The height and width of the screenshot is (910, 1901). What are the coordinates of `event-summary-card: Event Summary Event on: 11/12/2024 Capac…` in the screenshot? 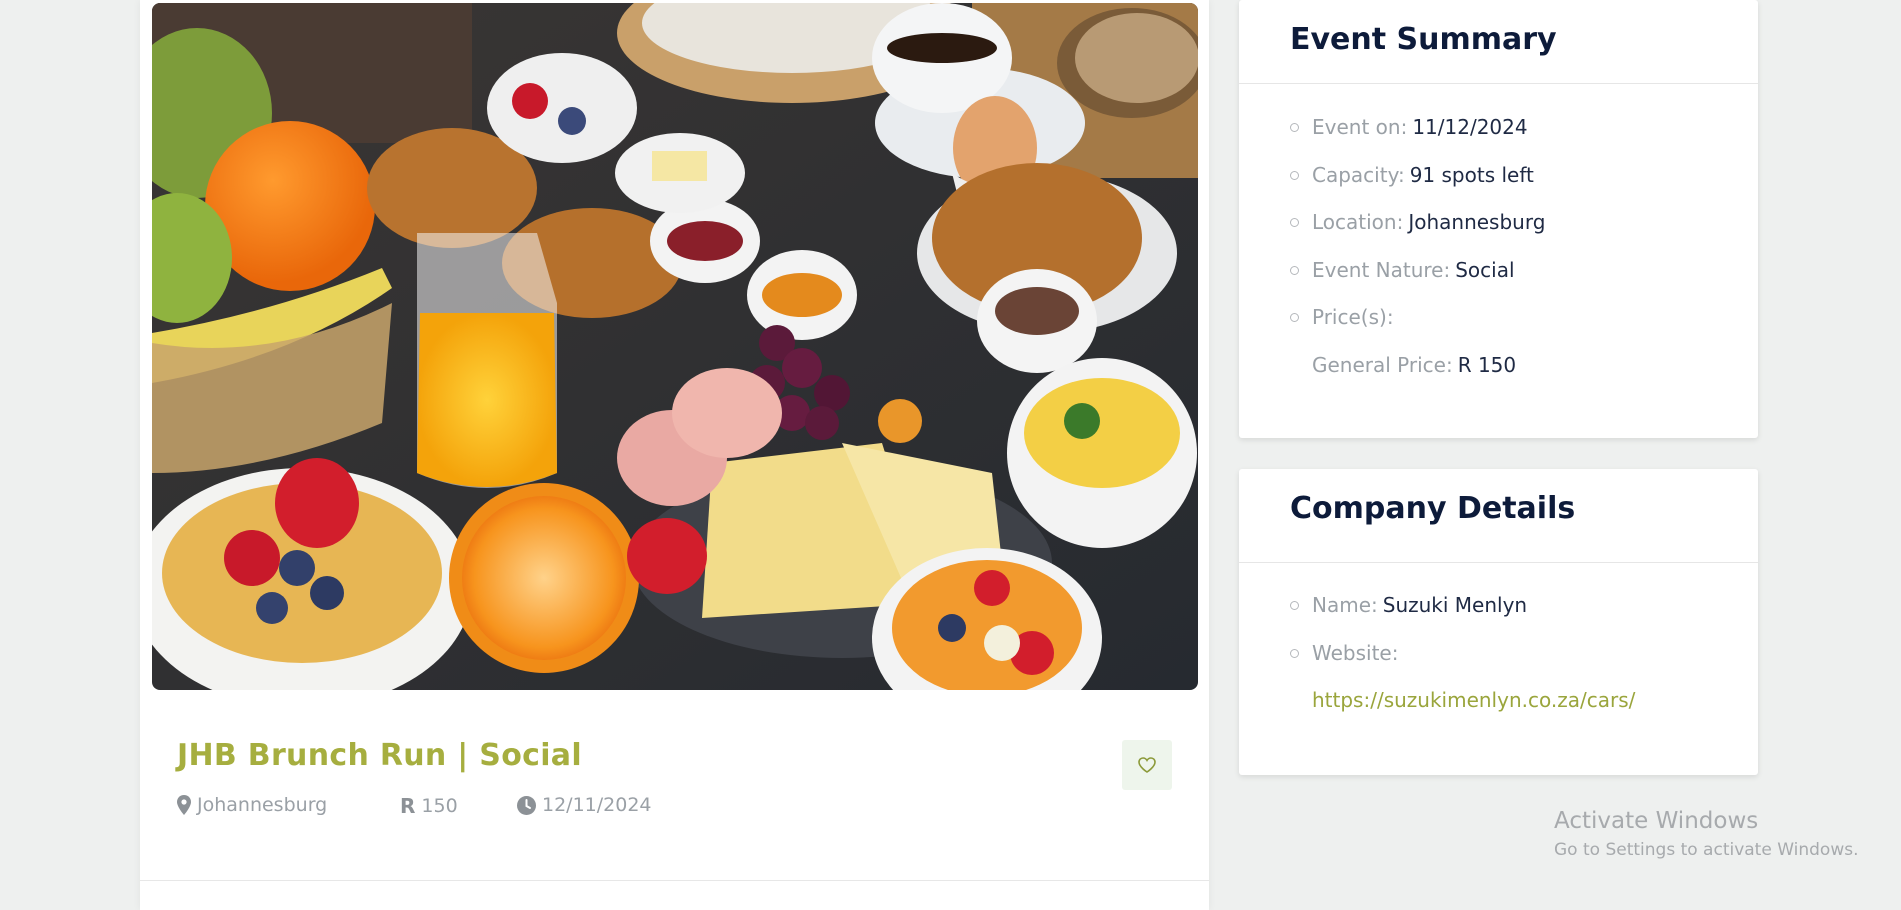 It's located at (1498, 219).